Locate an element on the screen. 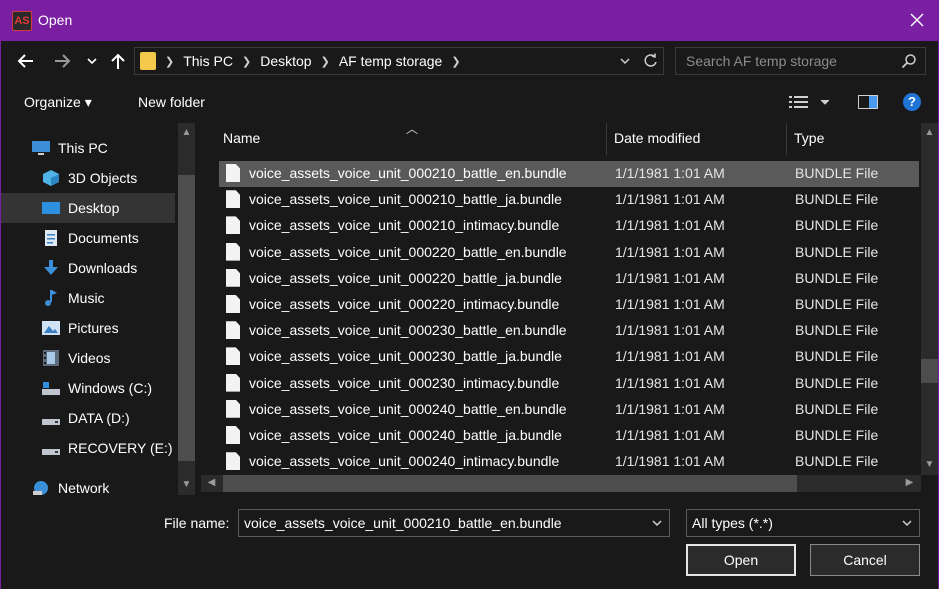  vertical-scrollbar: ▲ ▼ is located at coordinates (929, 299).